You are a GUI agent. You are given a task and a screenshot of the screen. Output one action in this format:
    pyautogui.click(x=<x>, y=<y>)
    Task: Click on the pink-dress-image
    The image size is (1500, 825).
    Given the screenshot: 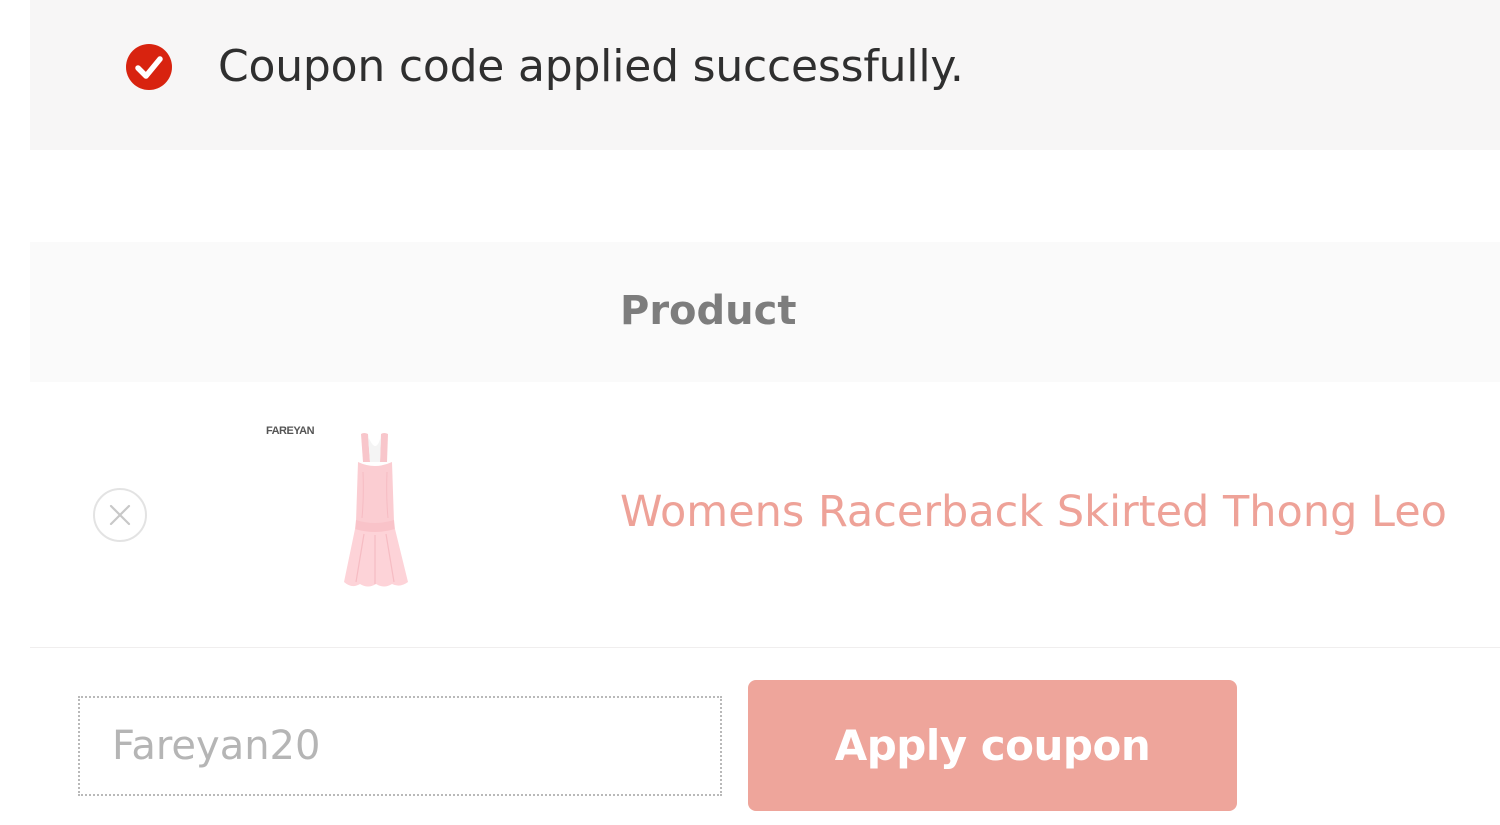 What is the action you would take?
    pyautogui.click(x=376, y=510)
    